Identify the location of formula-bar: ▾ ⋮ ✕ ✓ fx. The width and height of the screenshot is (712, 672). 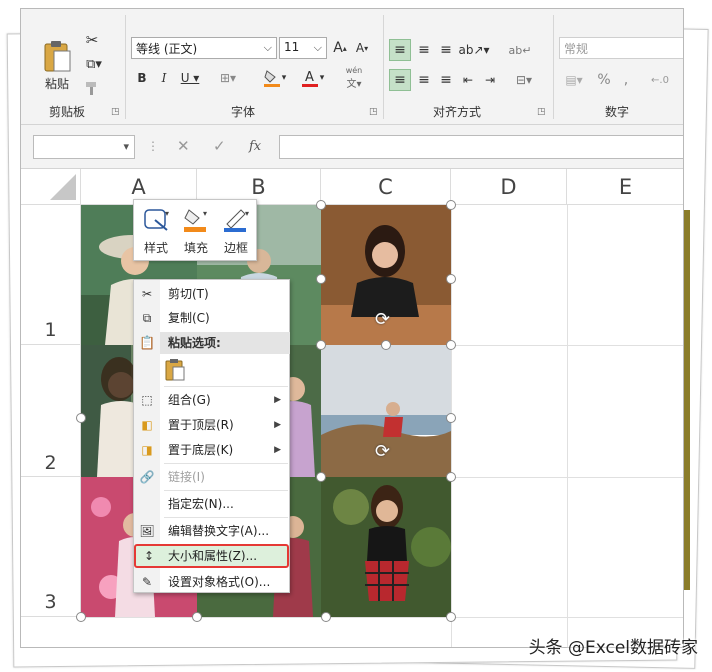
(352, 147).